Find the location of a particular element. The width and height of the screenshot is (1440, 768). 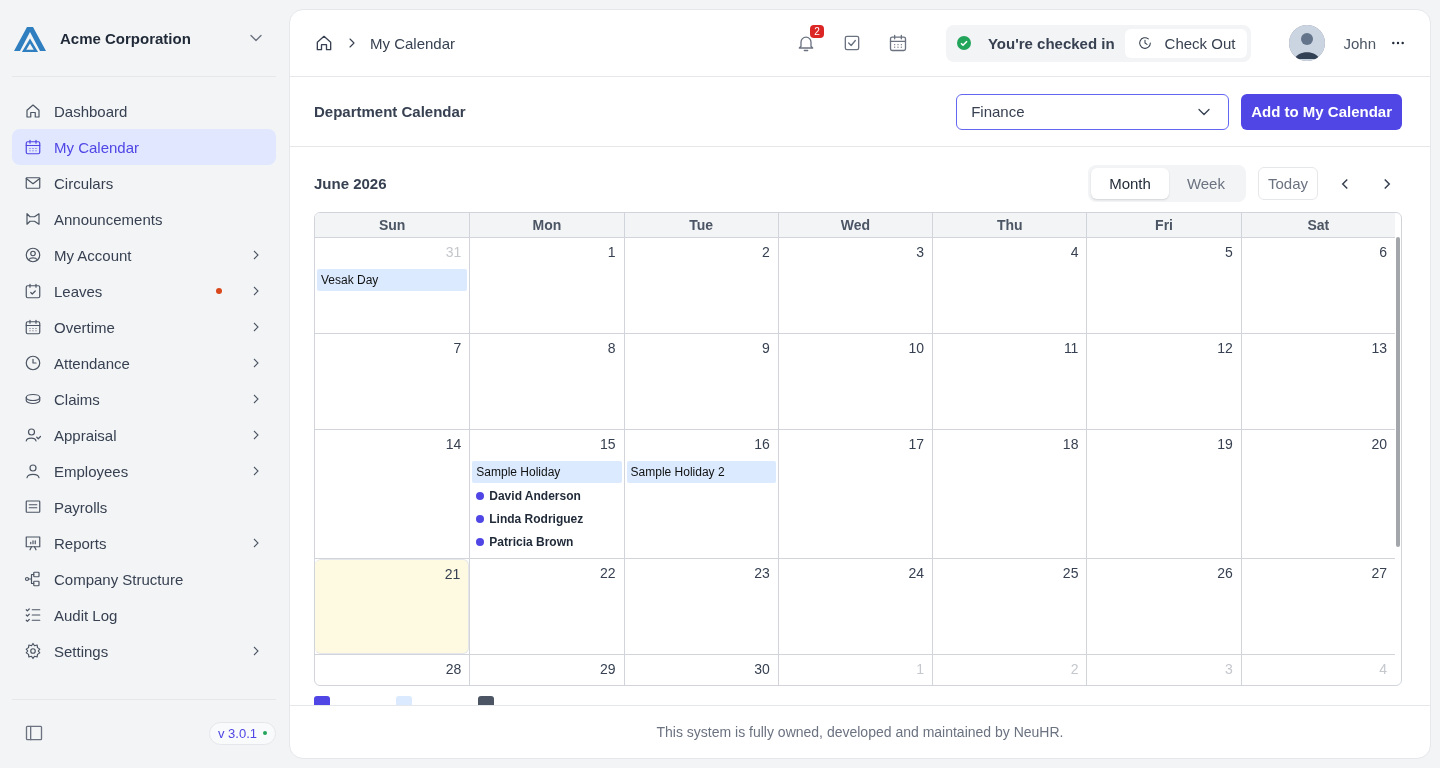

day-cell: 13 is located at coordinates (1317, 381).